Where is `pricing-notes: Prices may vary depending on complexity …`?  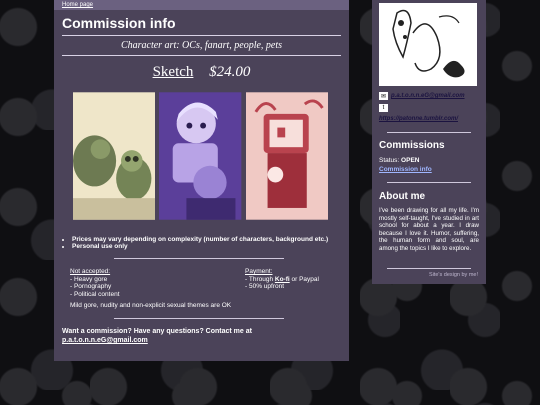 pricing-notes: Prices may vary depending on complexity … is located at coordinates (204, 243).